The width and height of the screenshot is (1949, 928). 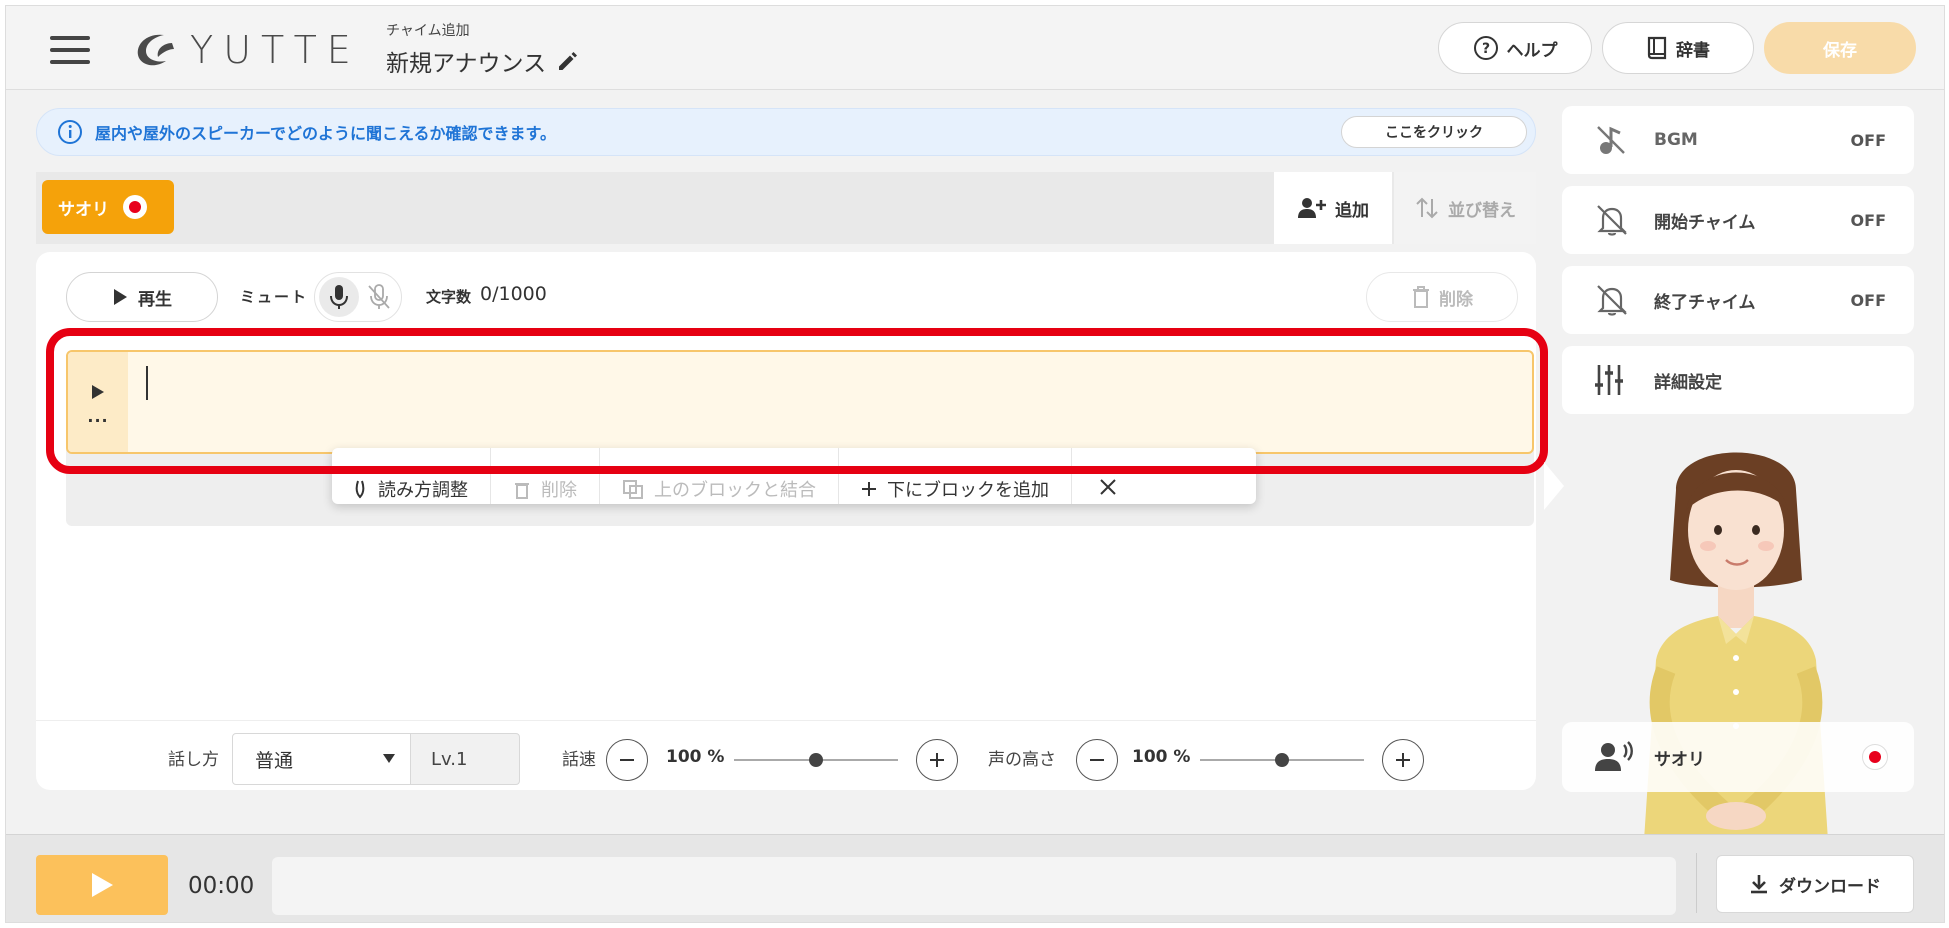 I want to click on block-delete-label: 削除, so click(x=559, y=490).